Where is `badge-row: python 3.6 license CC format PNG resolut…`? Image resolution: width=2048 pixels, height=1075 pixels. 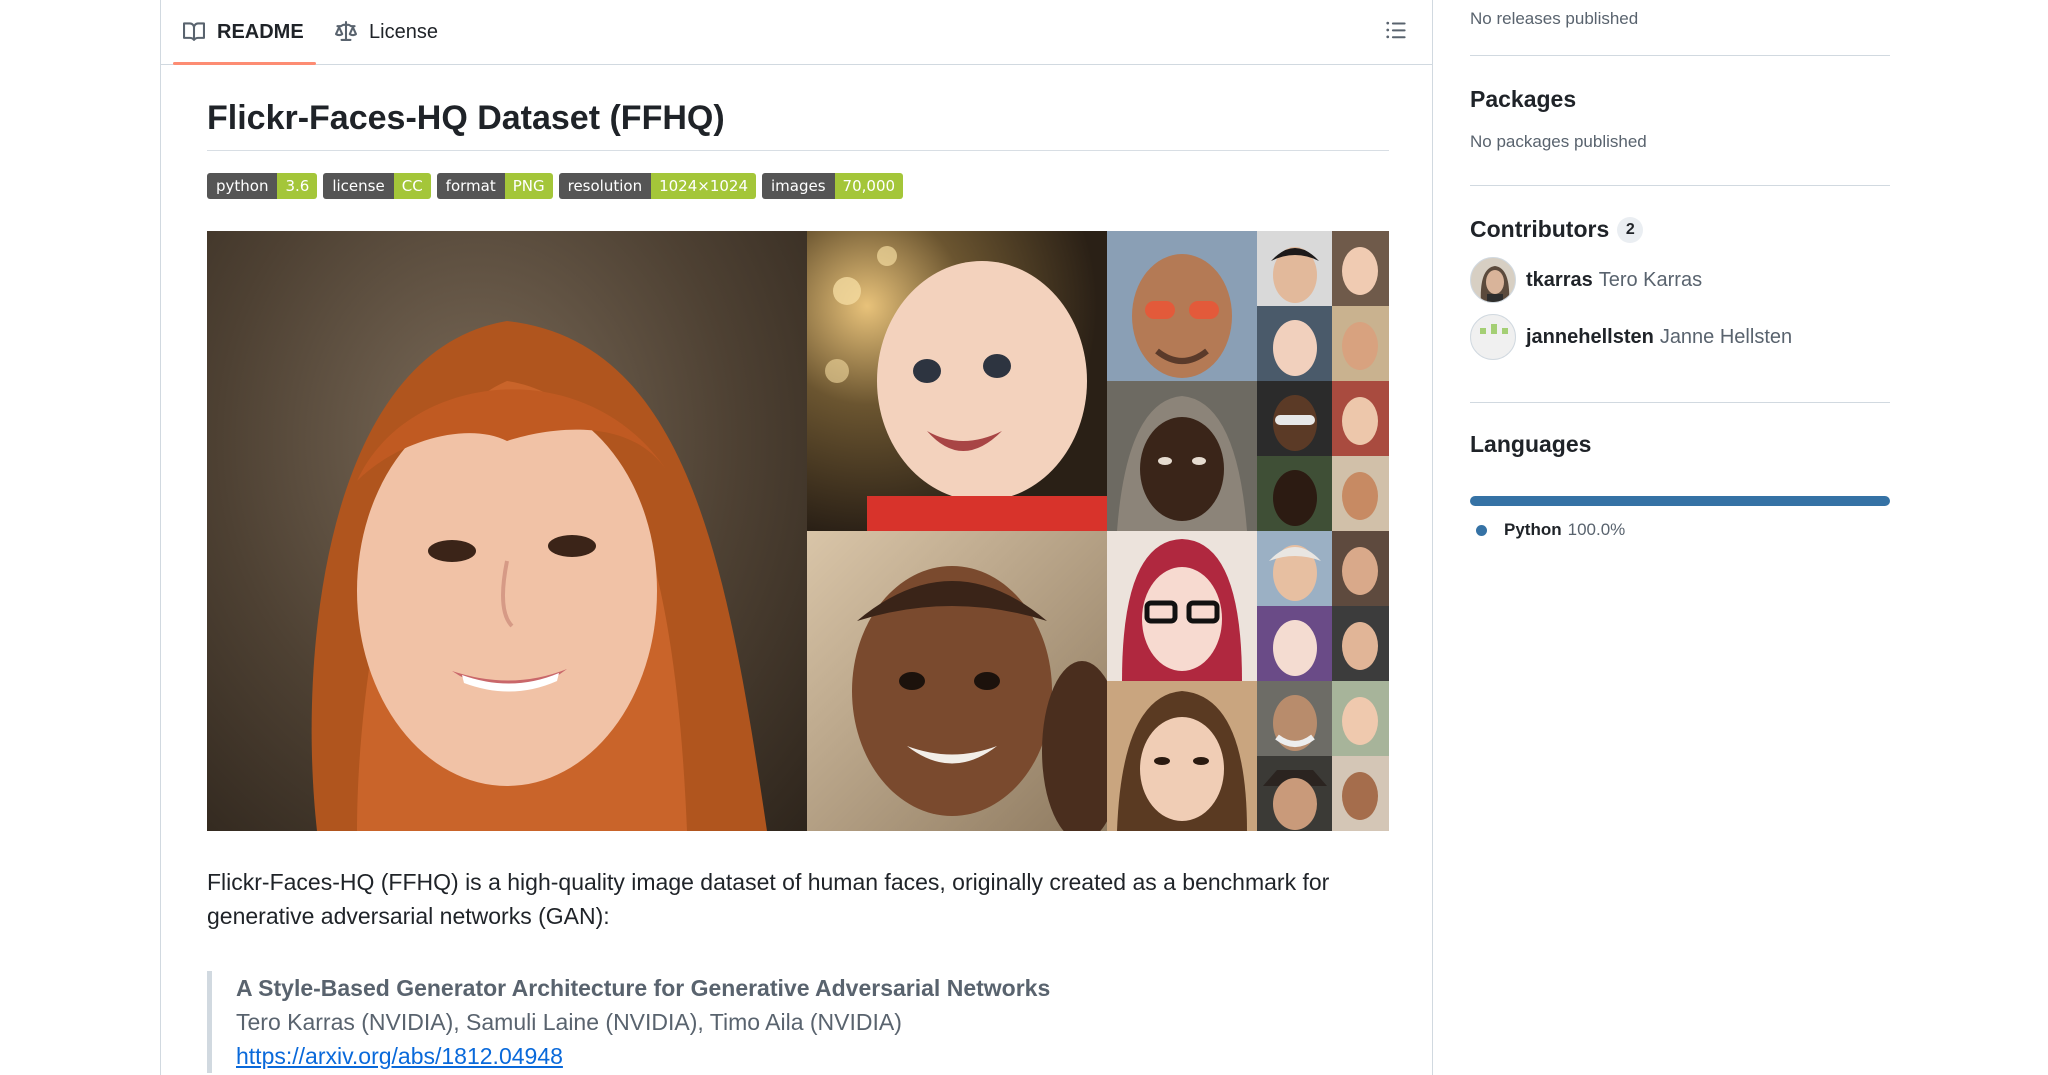 badge-row: python 3.6 license CC format PNG resolut… is located at coordinates (798, 186).